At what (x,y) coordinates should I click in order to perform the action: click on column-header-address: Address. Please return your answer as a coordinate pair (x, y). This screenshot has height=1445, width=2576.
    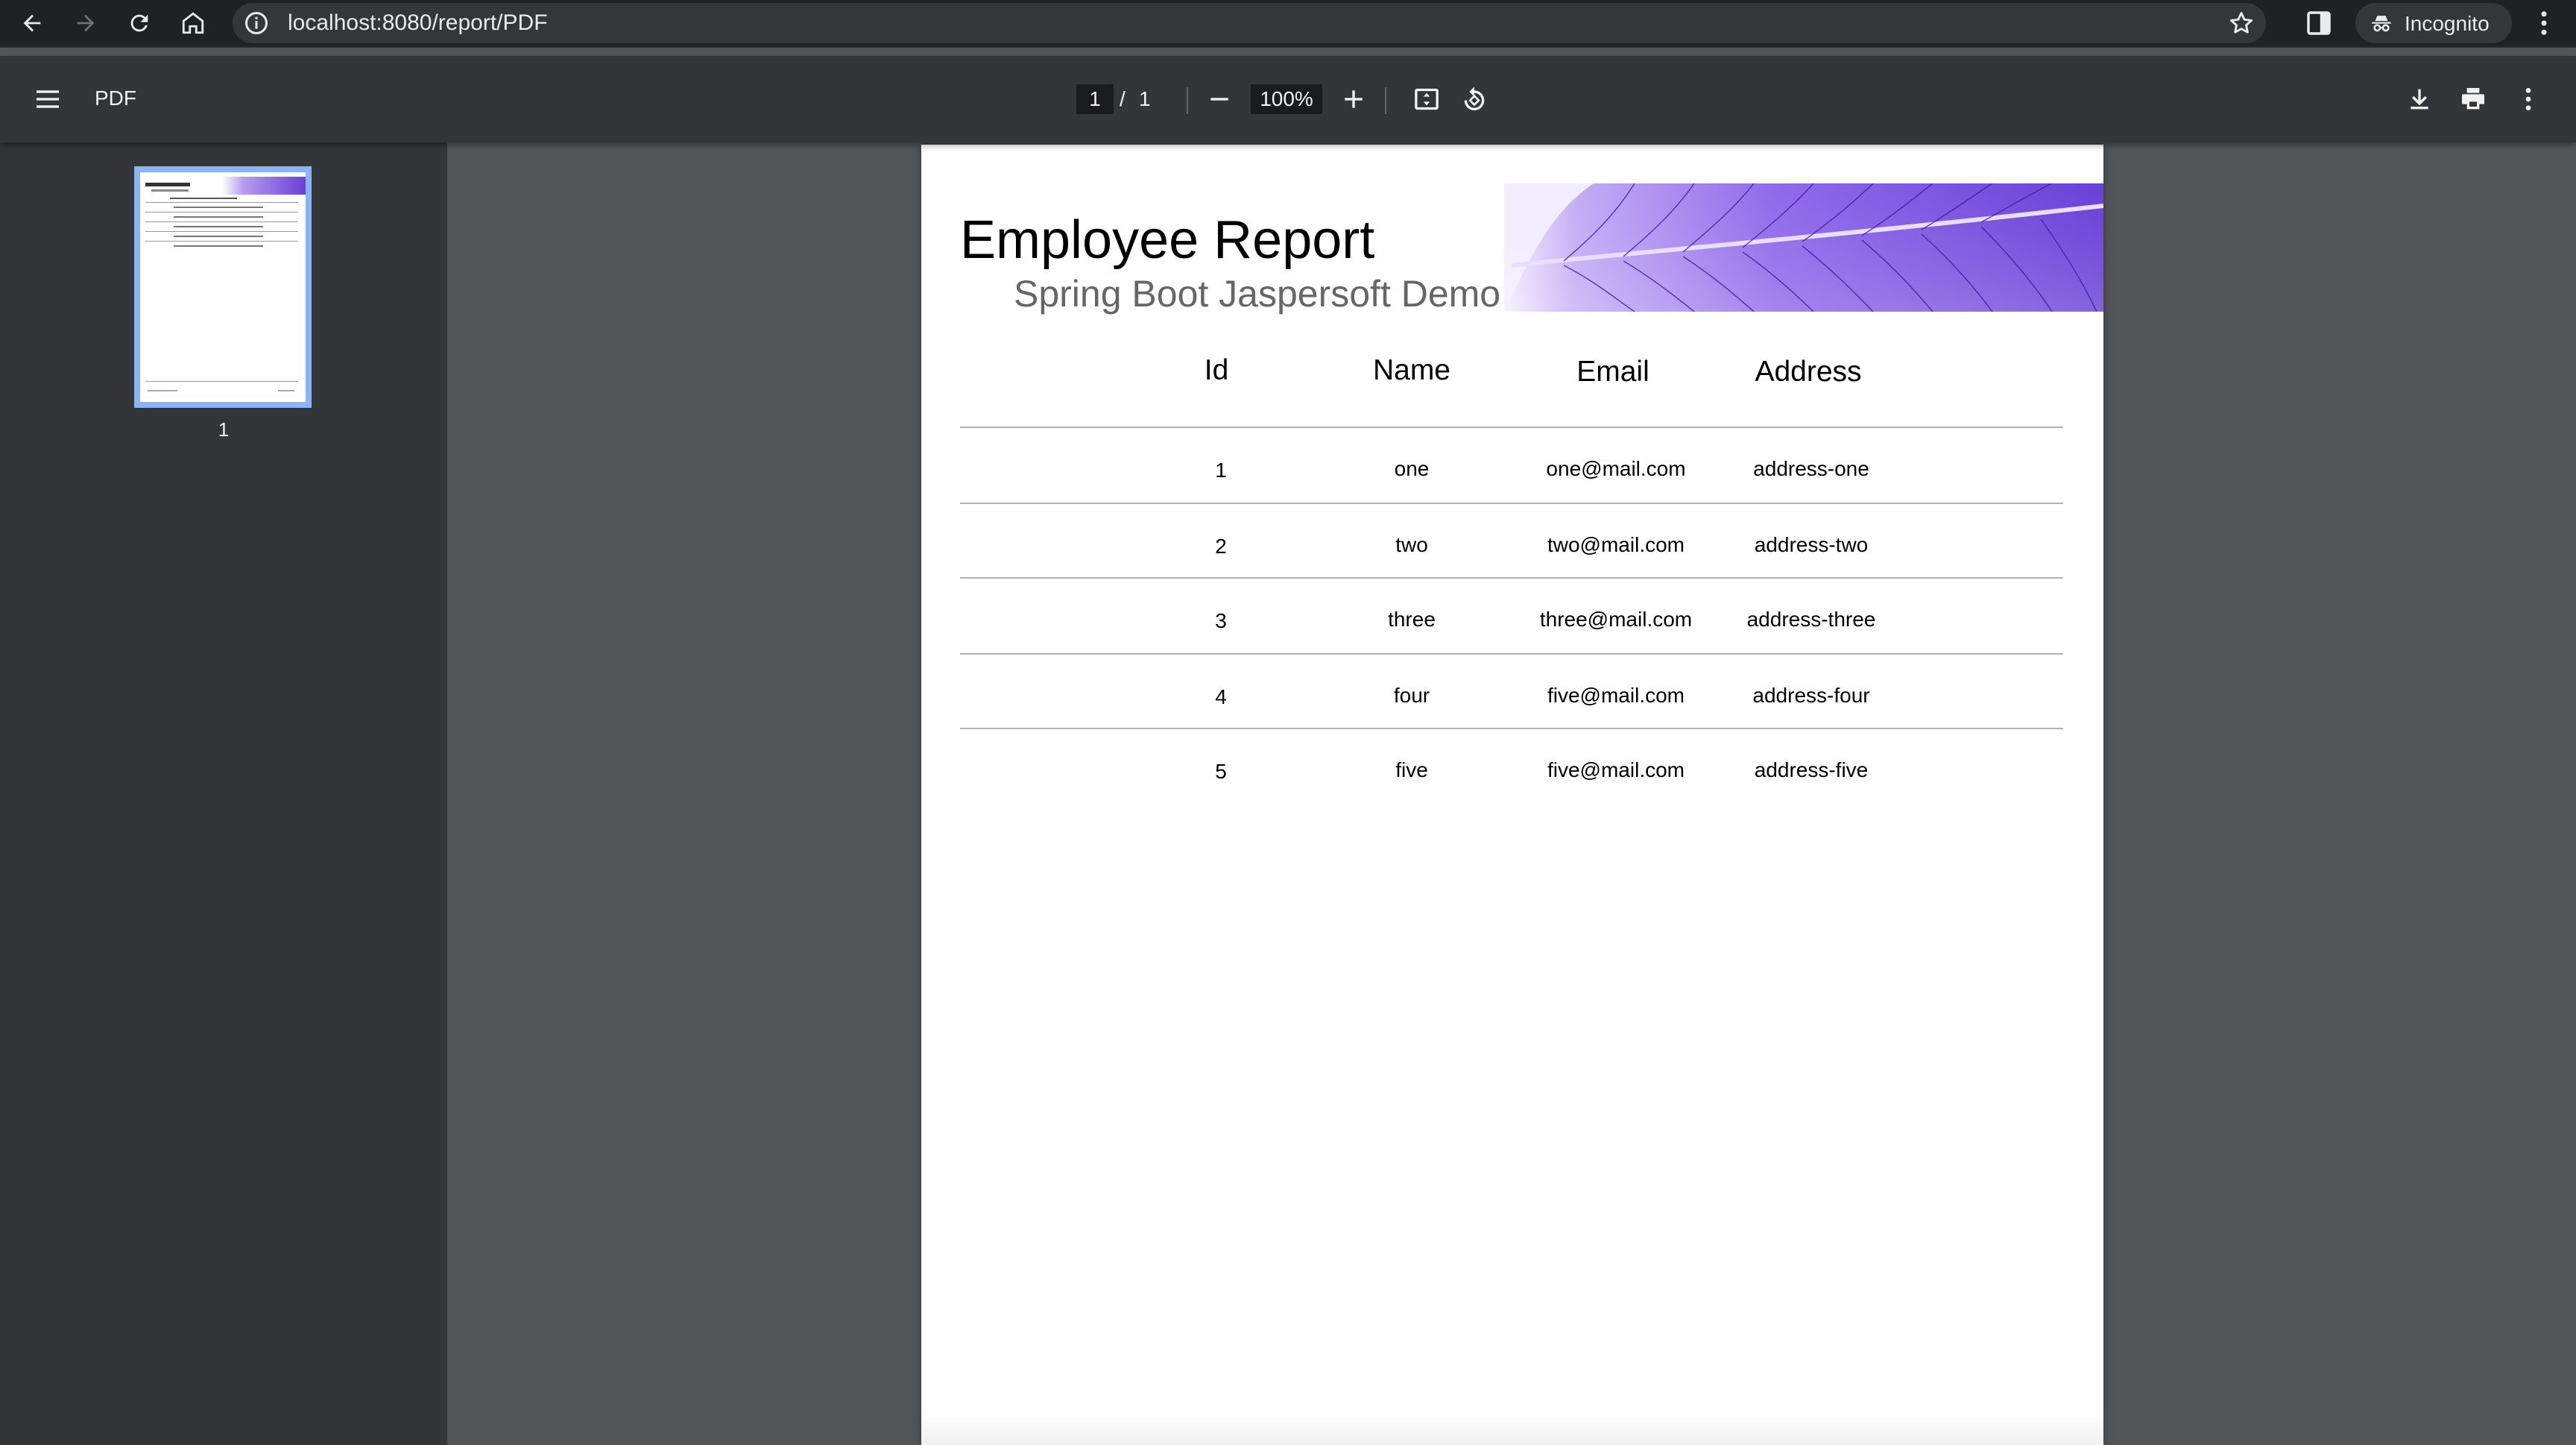
    Looking at the image, I should click on (1809, 372).